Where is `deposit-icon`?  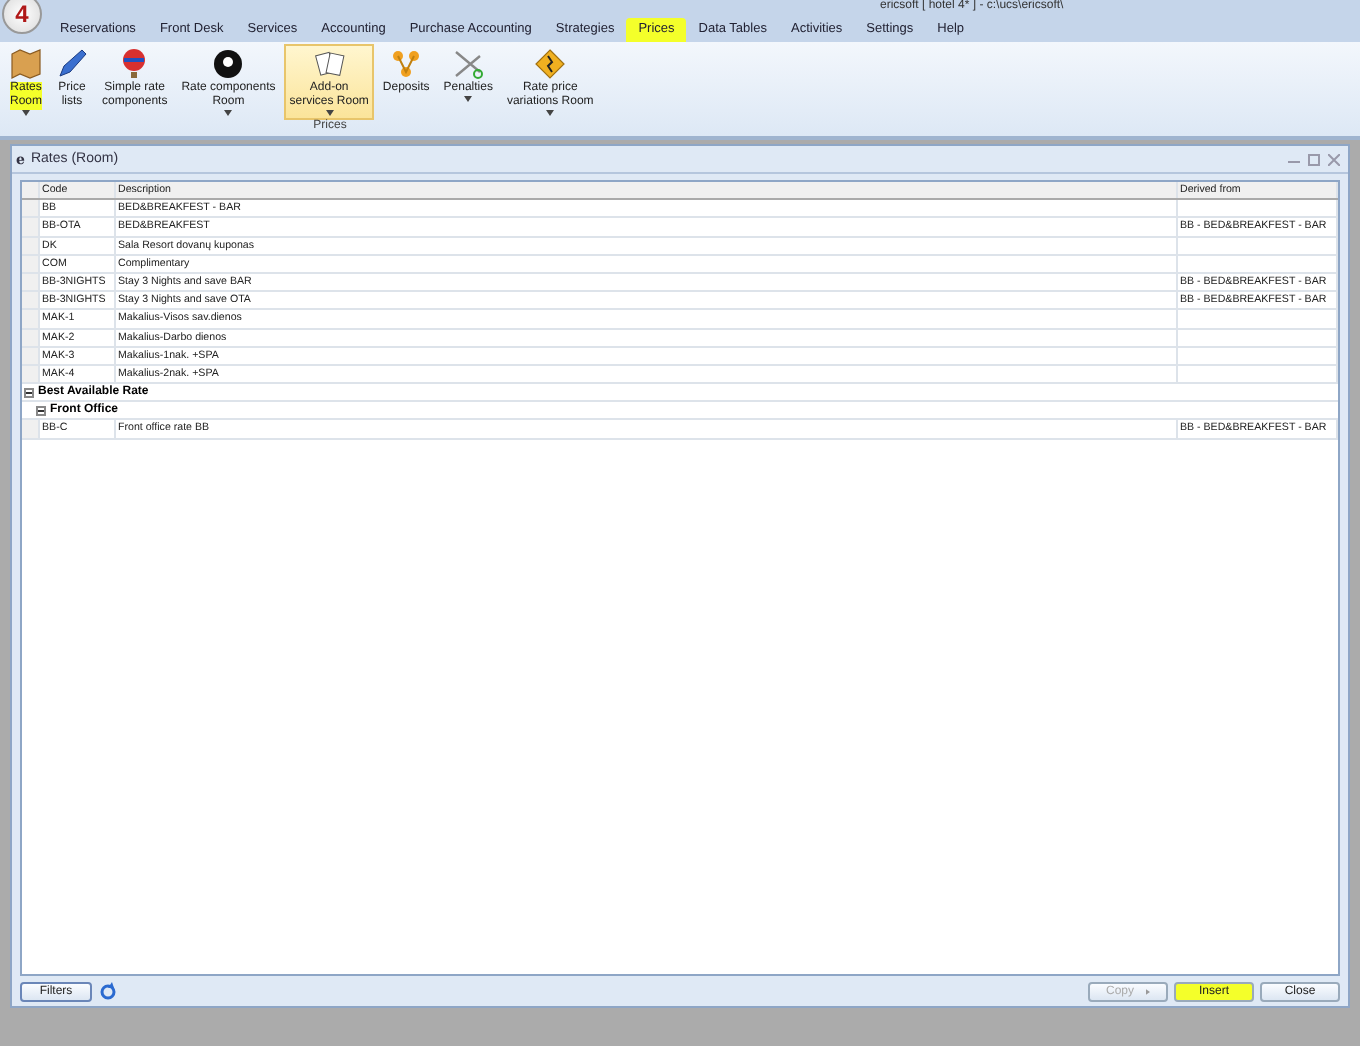
deposit-icon is located at coordinates (406, 64).